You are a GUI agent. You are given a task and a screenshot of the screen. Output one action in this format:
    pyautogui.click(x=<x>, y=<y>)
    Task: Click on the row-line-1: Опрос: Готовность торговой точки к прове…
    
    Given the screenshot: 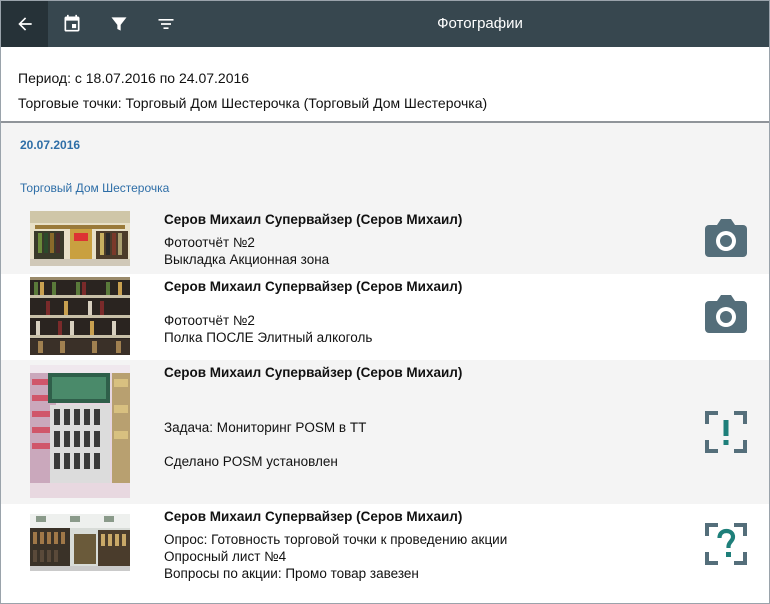 What is the action you would take?
    pyautogui.click(x=336, y=539)
    